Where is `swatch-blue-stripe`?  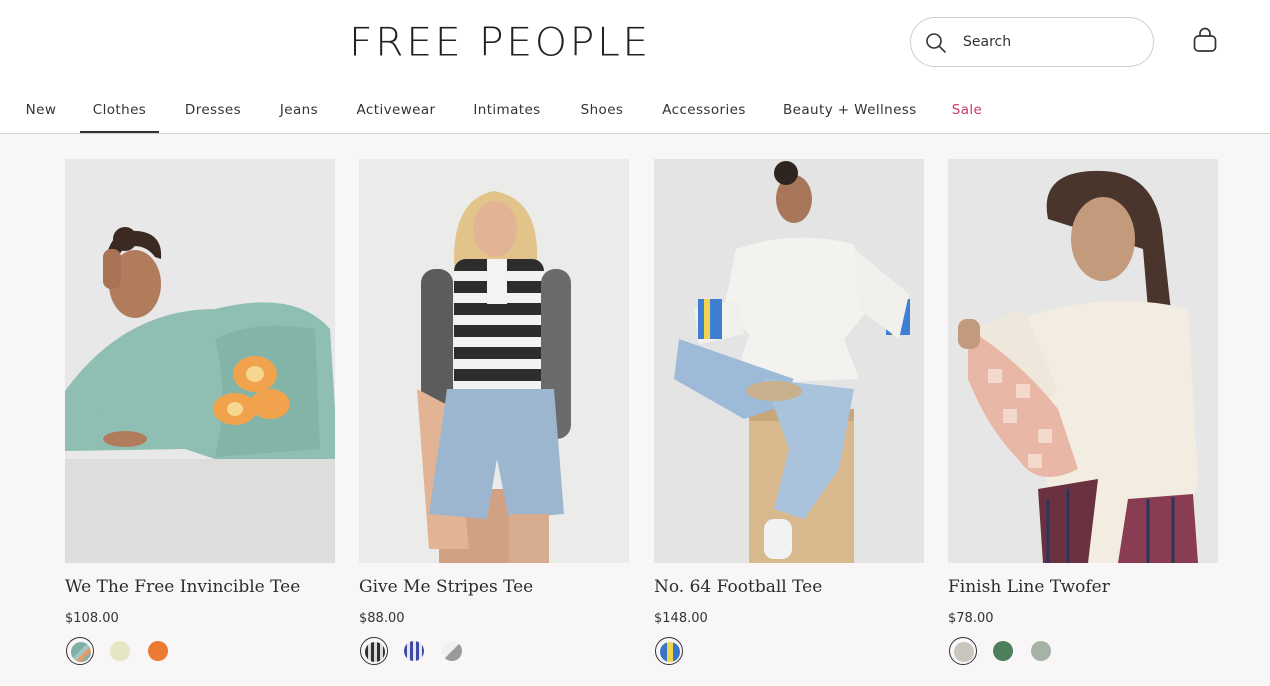
swatch-blue-stripe is located at coordinates (414, 651).